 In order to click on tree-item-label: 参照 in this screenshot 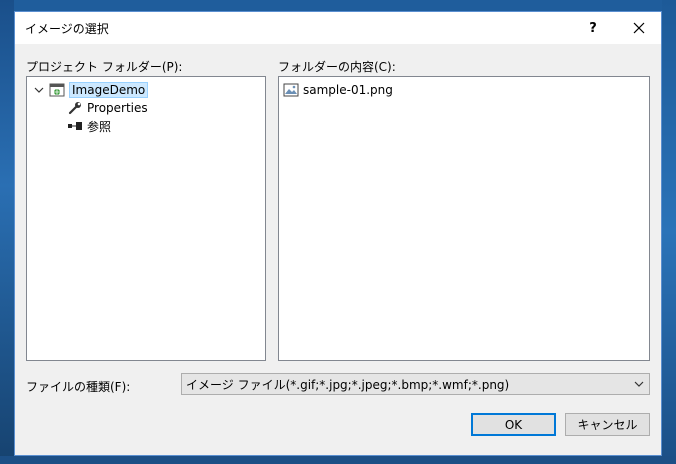, I will do `click(99, 126)`.